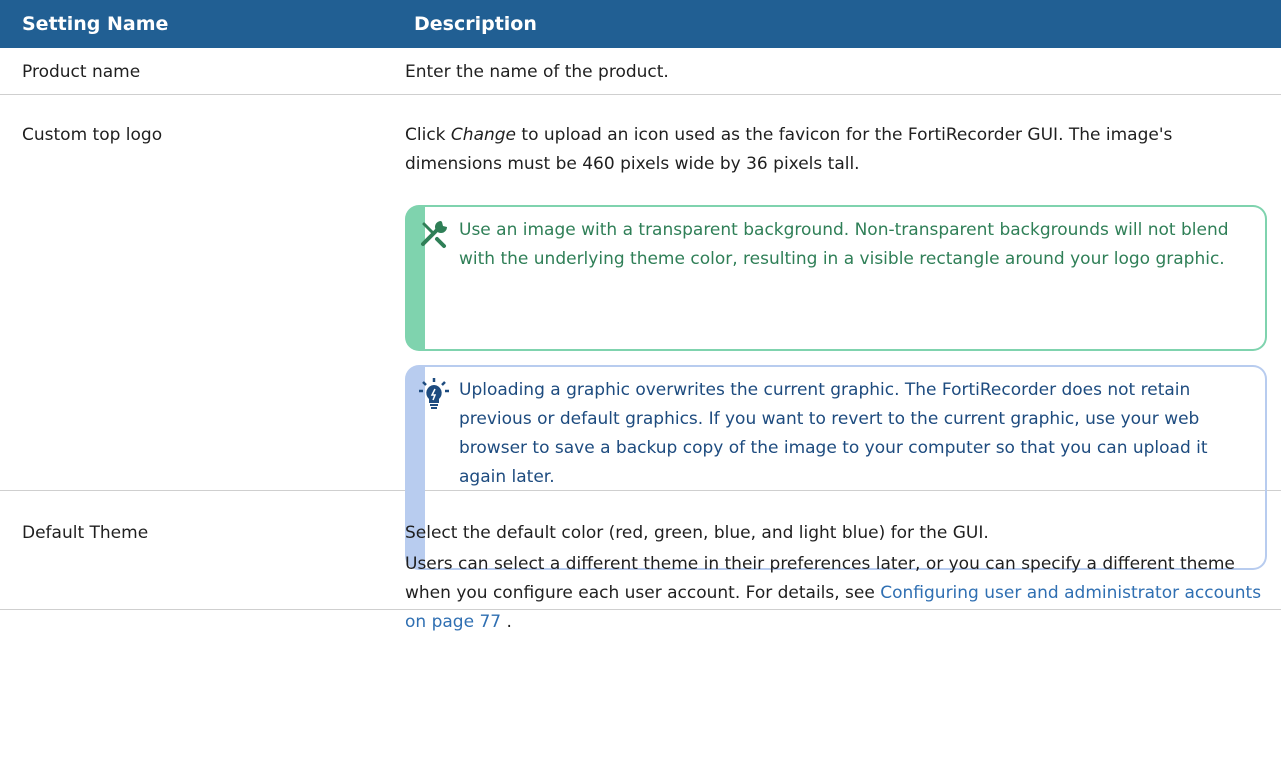  What do you see at coordinates (640, 24) in the screenshot?
I see `table-header: Setting Name Description` at bounding box center [640, 24].